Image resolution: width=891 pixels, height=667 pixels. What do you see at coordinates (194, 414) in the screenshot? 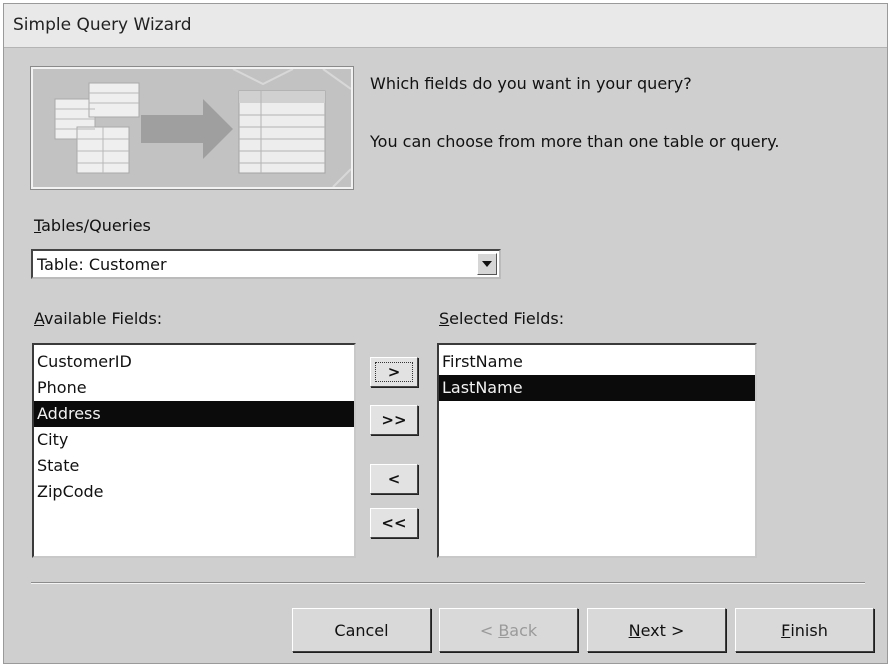
I see `available-field-item-selected: Address` at bounding box center [194, 414].